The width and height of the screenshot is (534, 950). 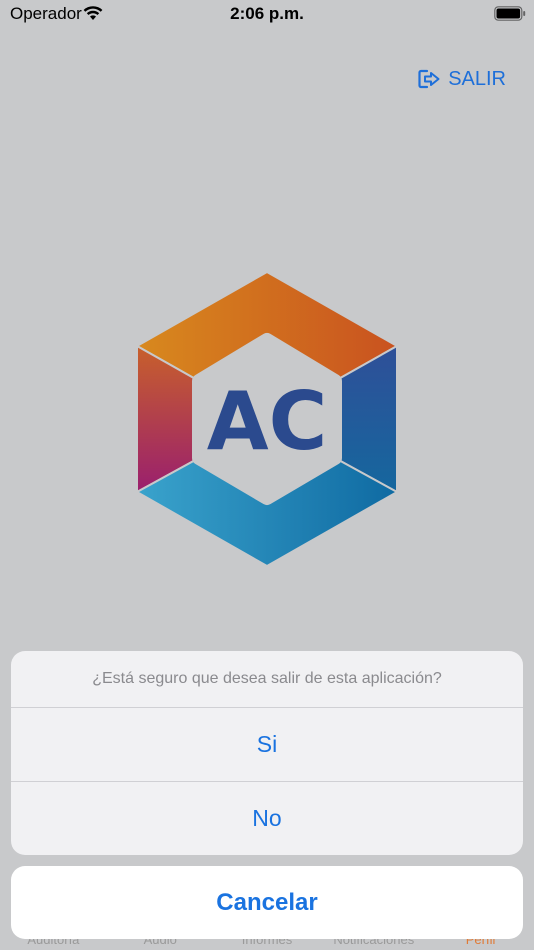 What do you see at coordinates (267, 902) in the screenshot?
I see `cancel-button: Cancelar` at bounding box center [267, 902].